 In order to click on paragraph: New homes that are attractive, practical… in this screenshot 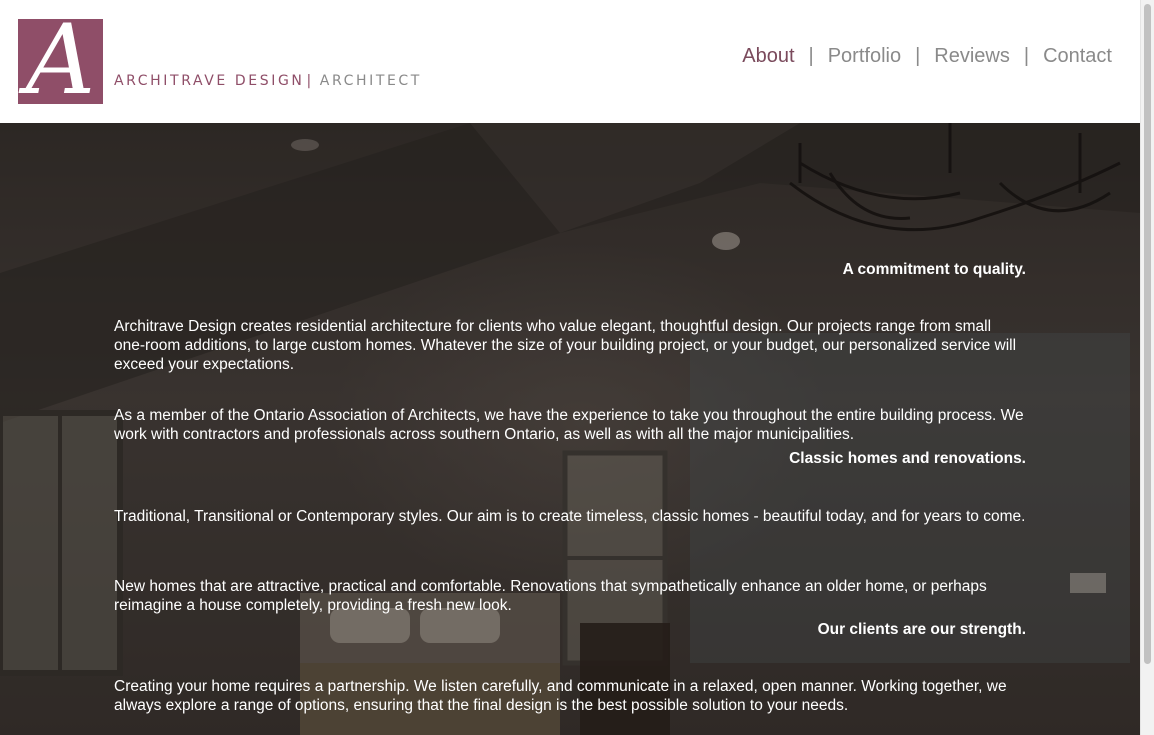, I will do `click(550, 596)`.